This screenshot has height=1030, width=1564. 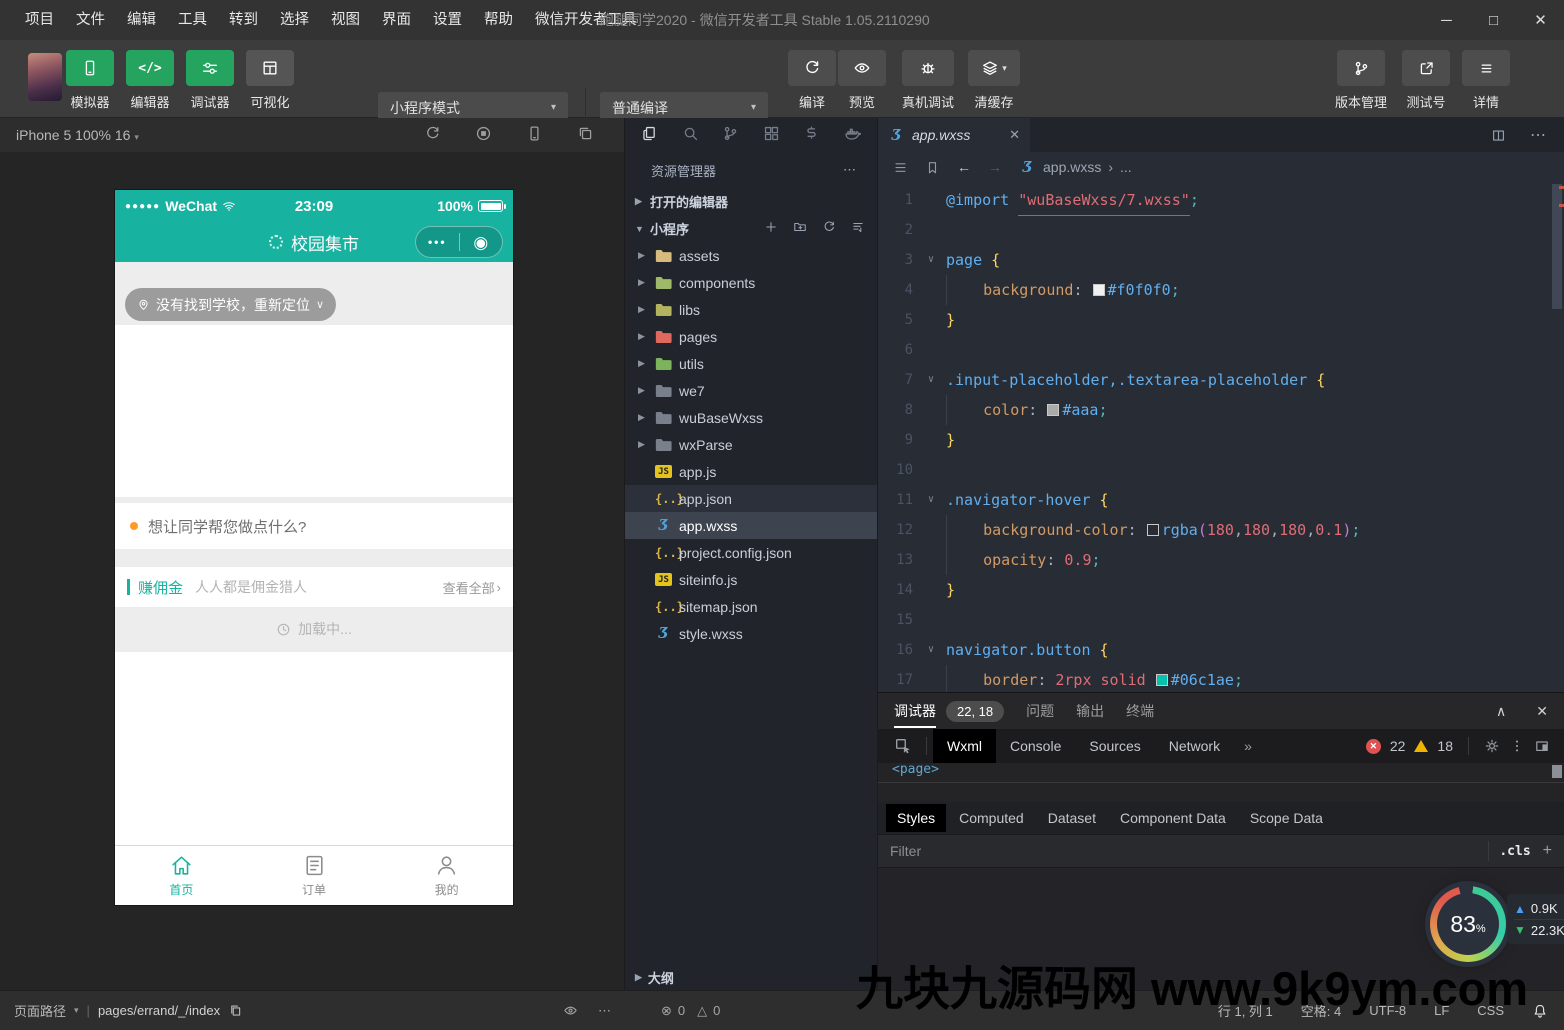 I want to click on activity-blocks-icon, so click(x=771, y=135).